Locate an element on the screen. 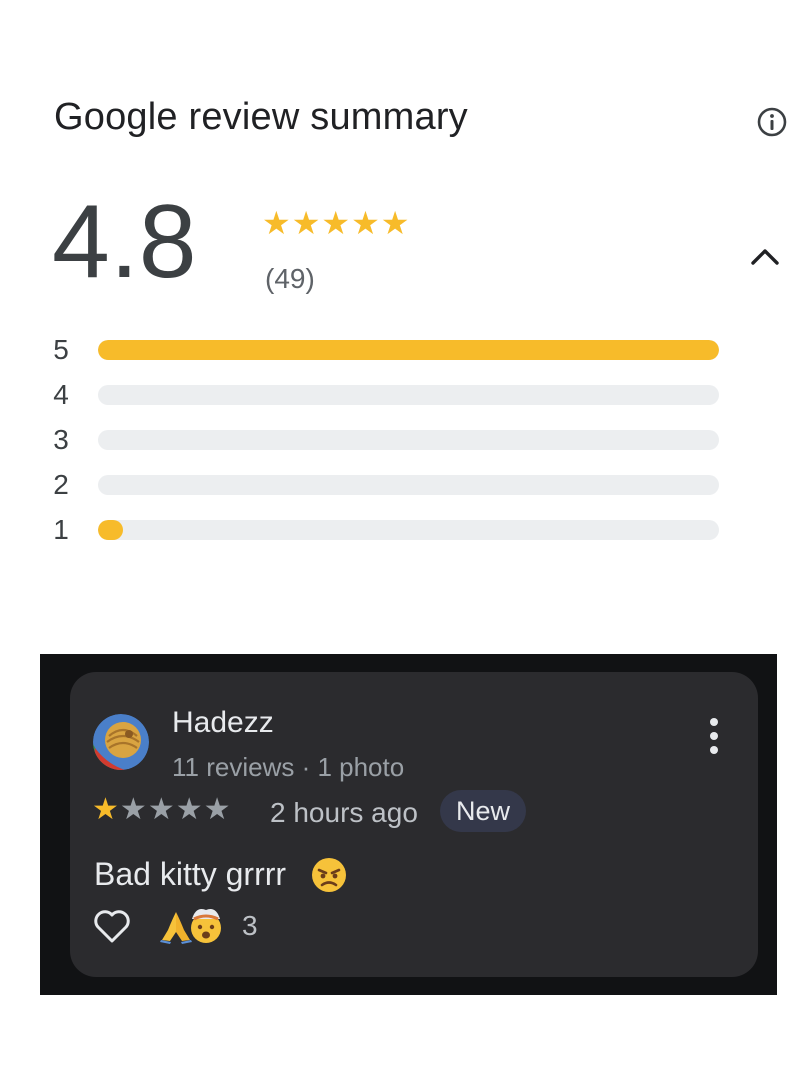 The height and width of the screenshot is (1075, 800). average-stars: ★ ★ ★ ★ ★ is located at coordinates (335, 223).